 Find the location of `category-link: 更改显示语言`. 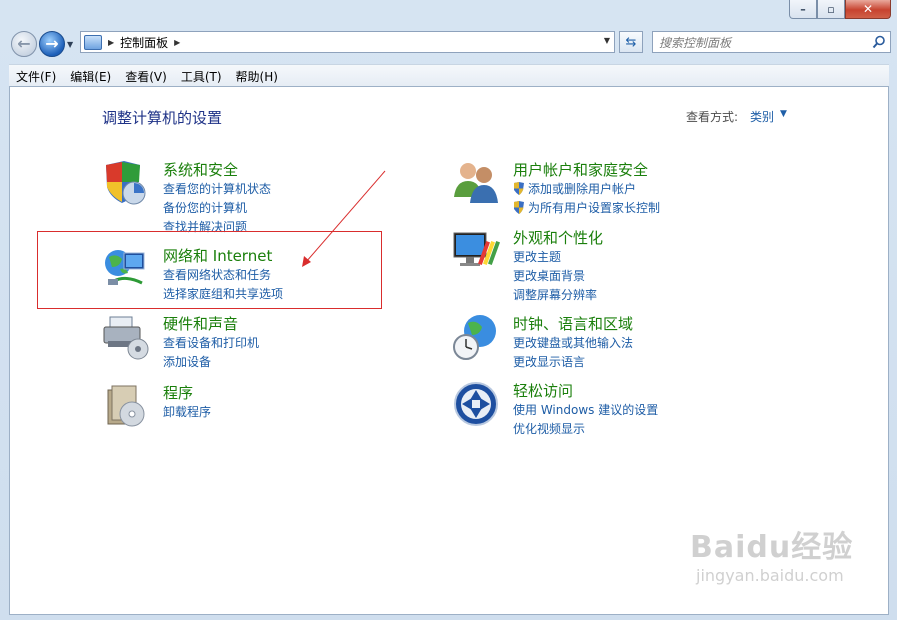

category-link: 更改显示语言 is located at coordinates (549, 361).